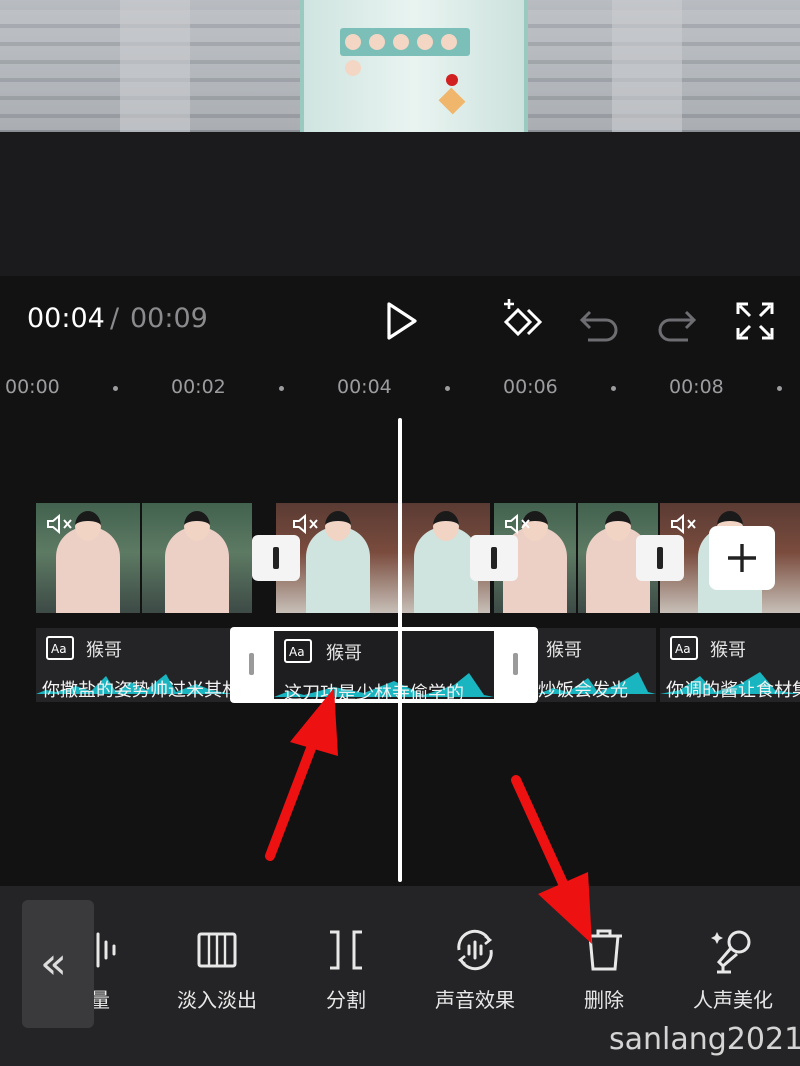 The image size is (800, 1066). What do you see at coordinates (583, 690) in the screenshot?
I see `caption-text: 炒饭会发光` at bounding box center [583, 690].